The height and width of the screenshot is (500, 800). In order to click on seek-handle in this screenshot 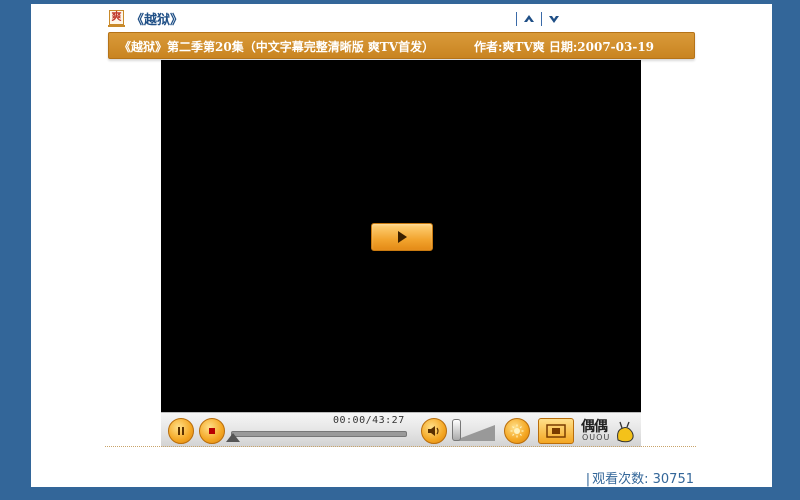, I will do `click(233, 437)`.